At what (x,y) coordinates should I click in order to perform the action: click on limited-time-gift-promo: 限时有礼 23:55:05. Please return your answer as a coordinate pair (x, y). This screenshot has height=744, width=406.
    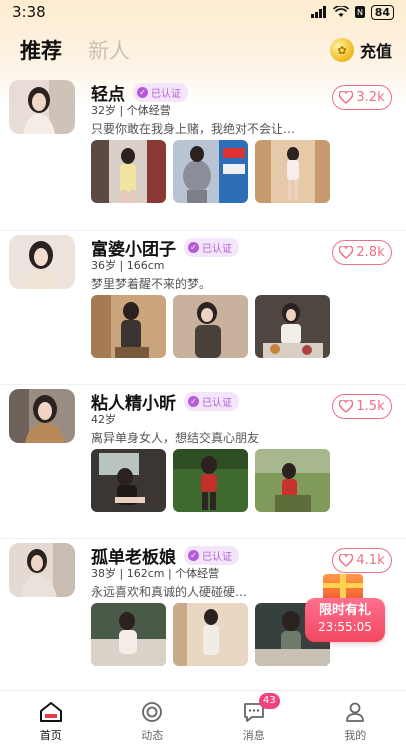
    Looking at the image, I should click on (345, 610).